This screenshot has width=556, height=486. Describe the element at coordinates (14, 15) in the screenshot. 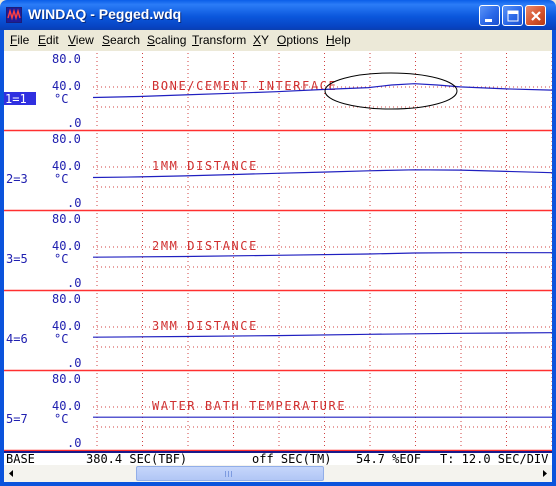

I see `windaq-logo-icon` at that location.